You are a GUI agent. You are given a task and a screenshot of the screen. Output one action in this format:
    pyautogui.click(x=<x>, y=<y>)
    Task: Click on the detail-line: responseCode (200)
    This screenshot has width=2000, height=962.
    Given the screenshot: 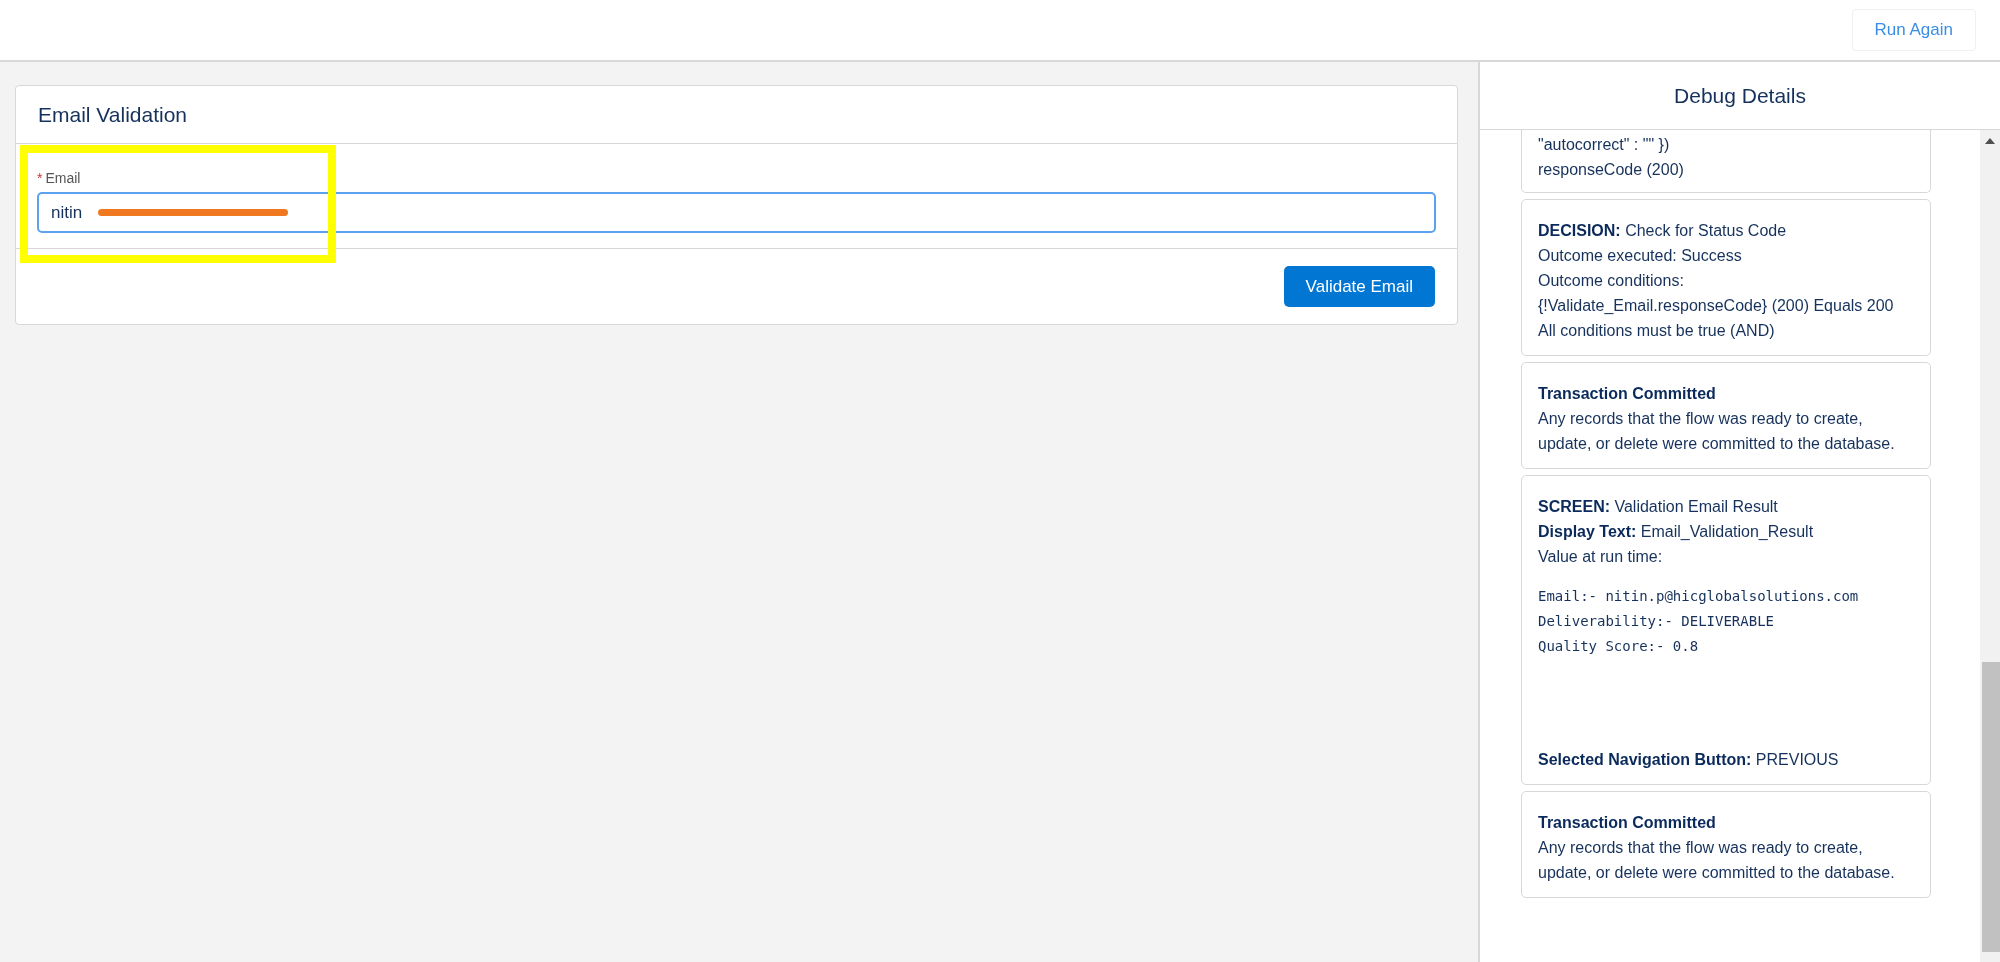 What is the action you would take?
    pyautogui.click(x=1611, y=170)
    